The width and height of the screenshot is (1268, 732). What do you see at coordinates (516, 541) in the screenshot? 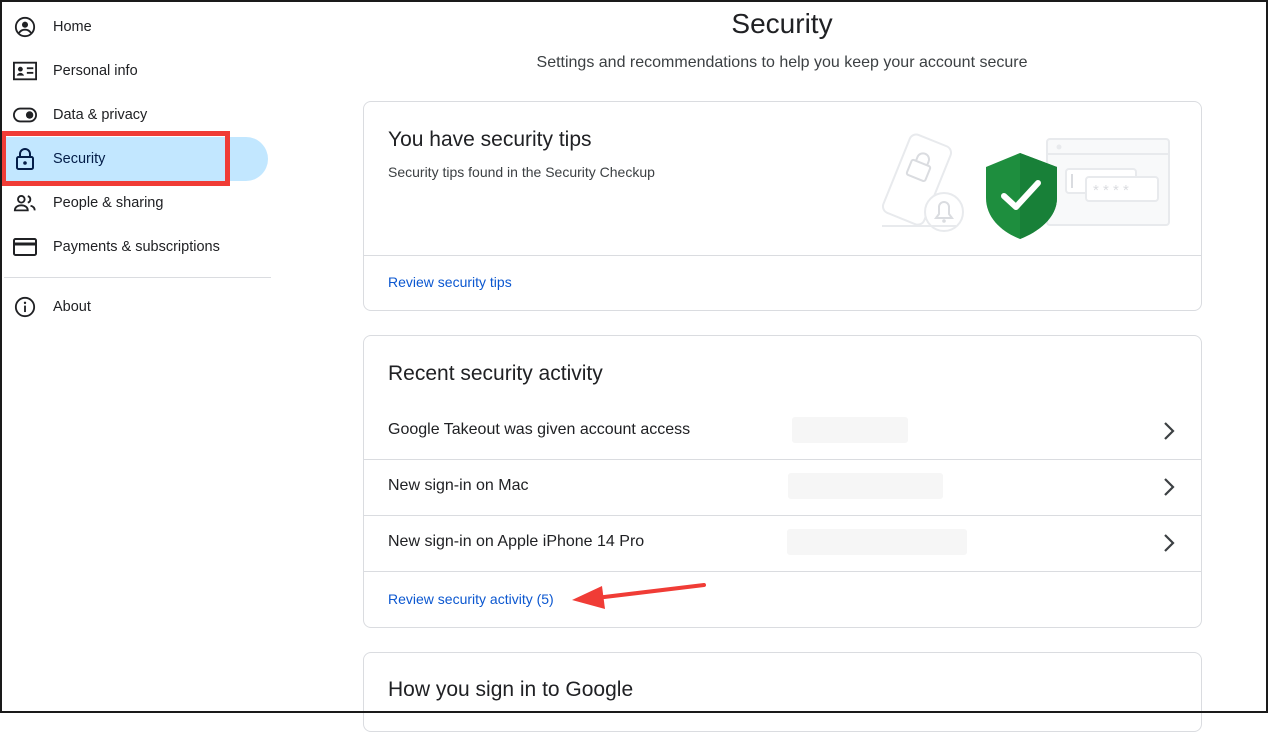
I see `activity-row-text: New sign-in on Apple iPhone 14 Pro` at bounding box center [516, 541].